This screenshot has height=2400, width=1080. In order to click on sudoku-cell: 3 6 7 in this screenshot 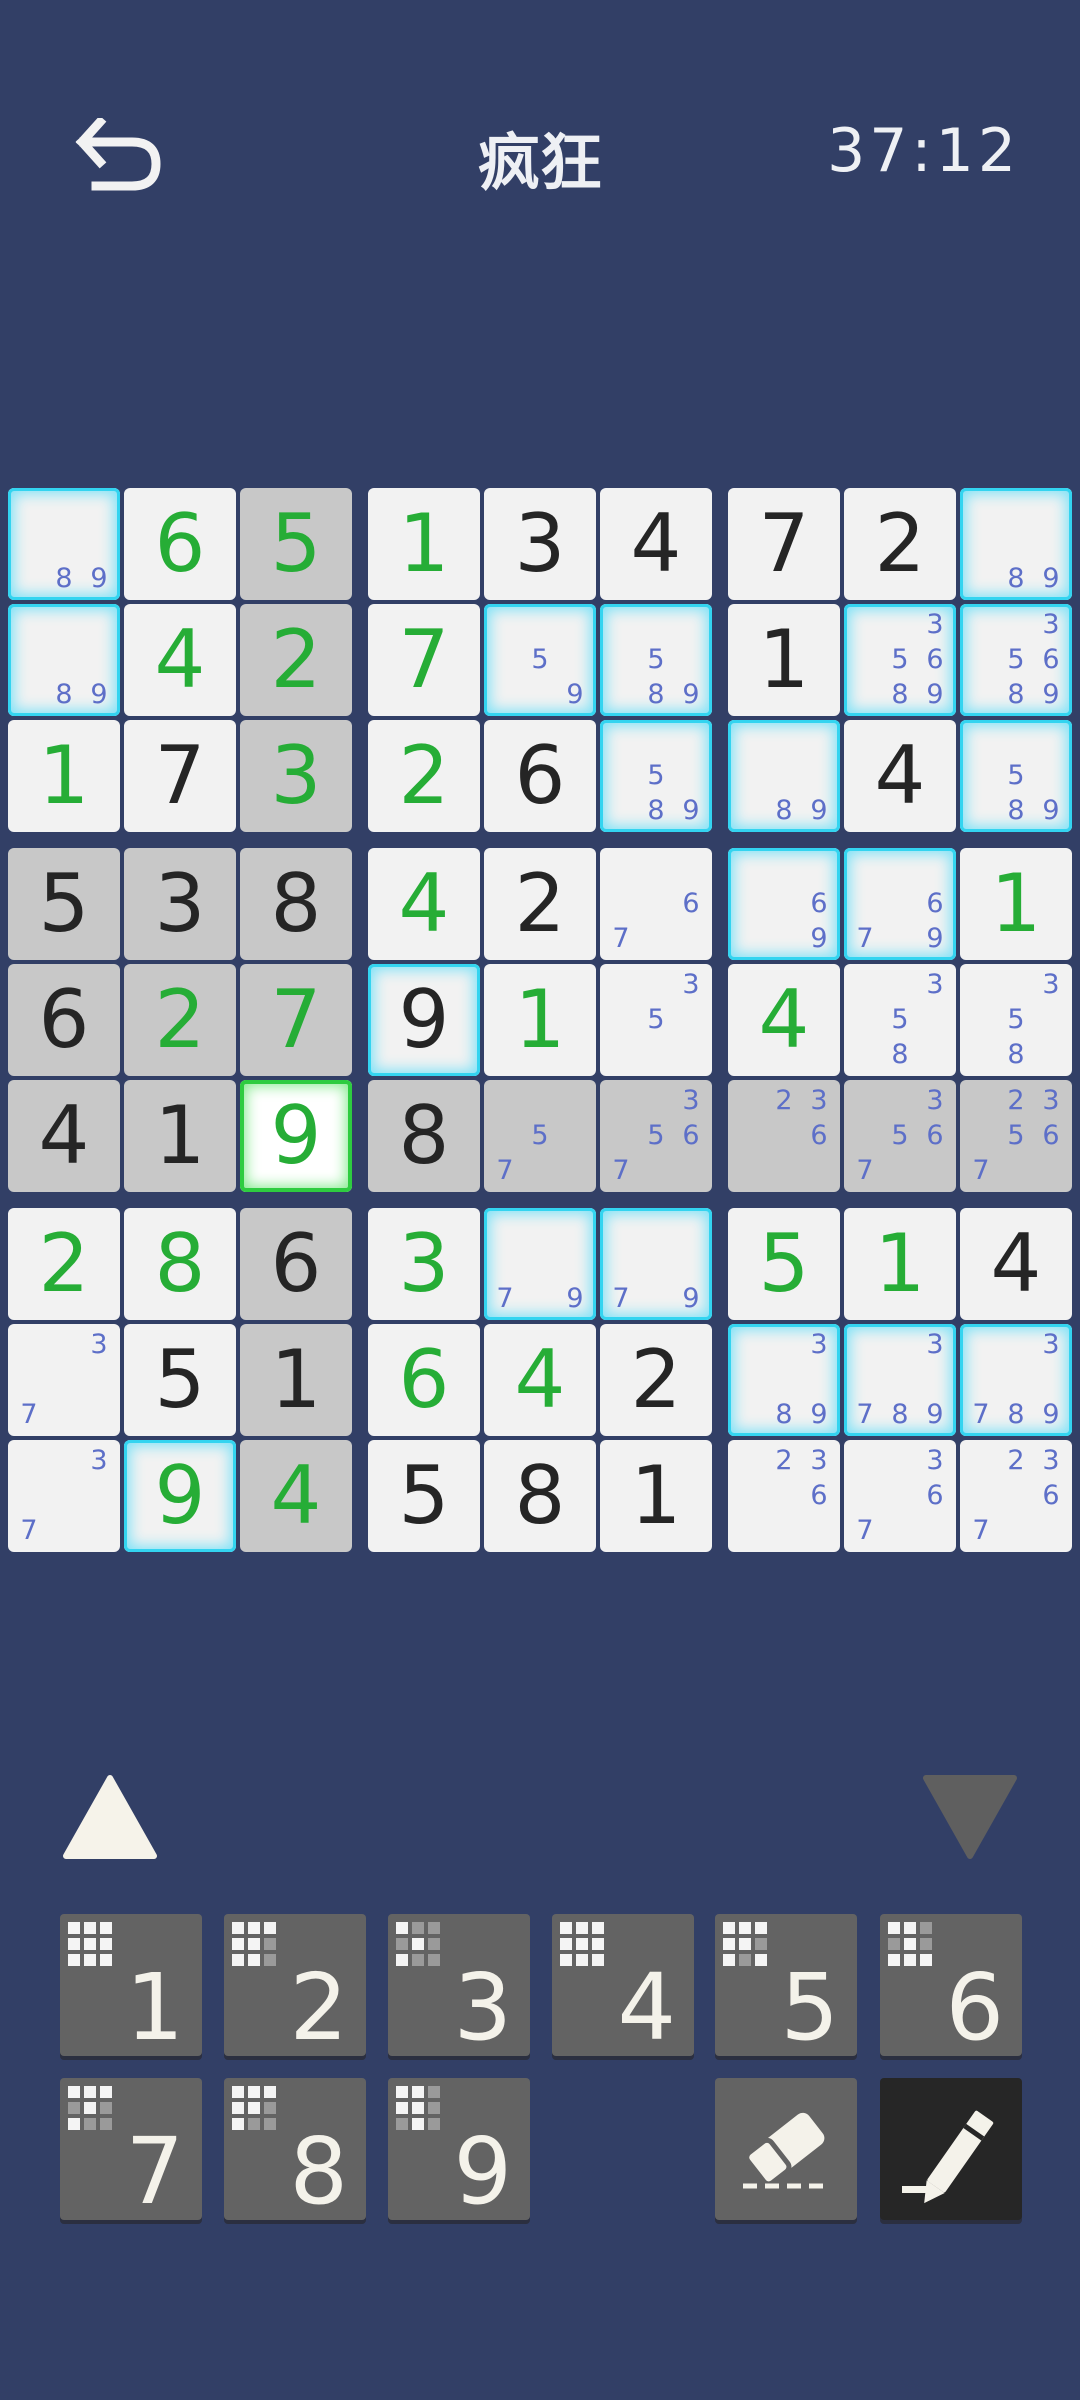, I will do `click(900, 1496)`.